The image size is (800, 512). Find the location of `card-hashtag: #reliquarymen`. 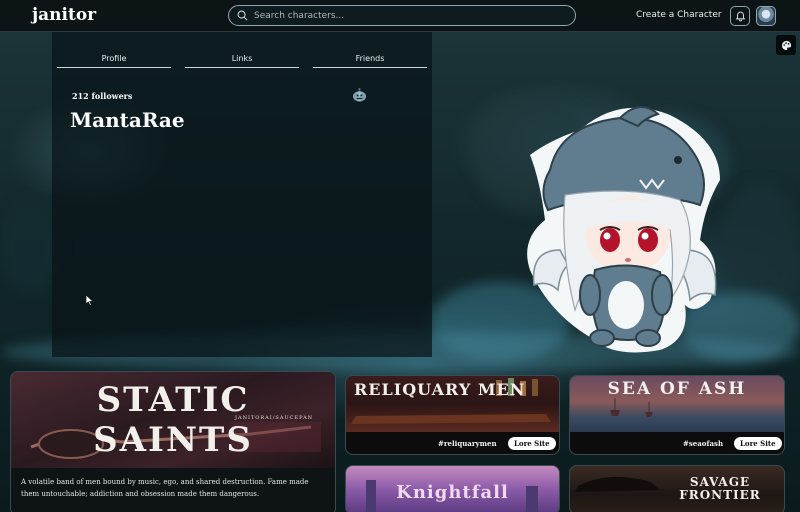

card-hashtag: #reliquarymen is located at coordinates (467, 443).